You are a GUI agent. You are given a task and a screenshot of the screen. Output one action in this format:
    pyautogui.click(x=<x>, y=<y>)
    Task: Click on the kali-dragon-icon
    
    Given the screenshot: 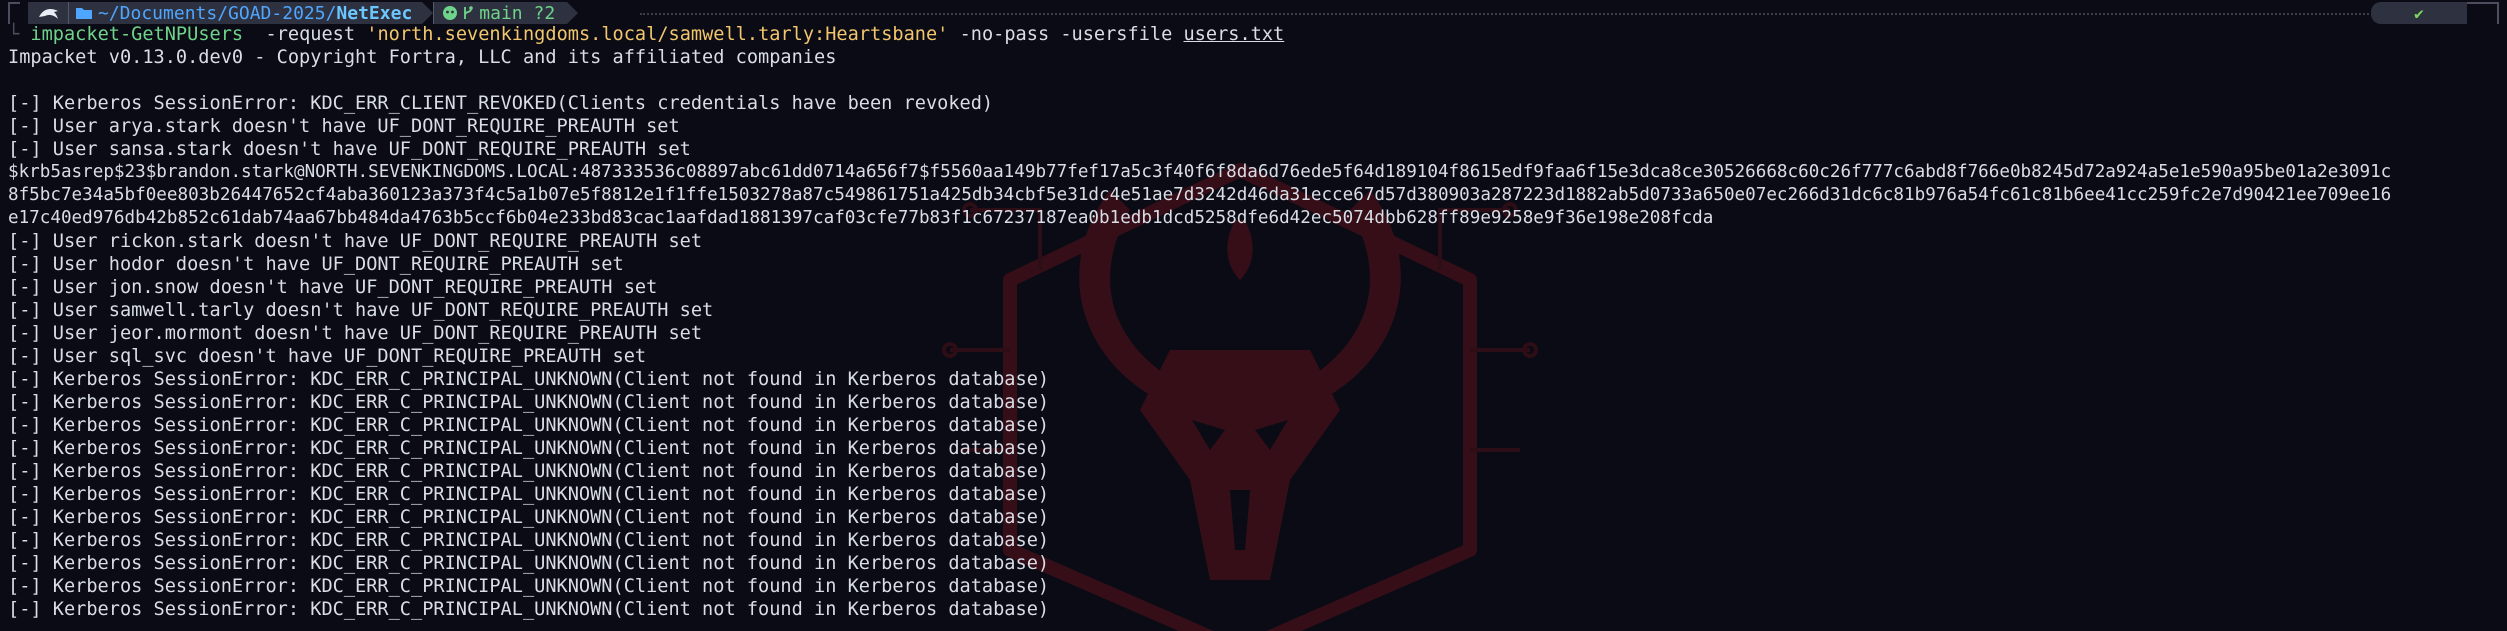 What is the action you would take?
    pyautogui.click(x=48, y=14)
    